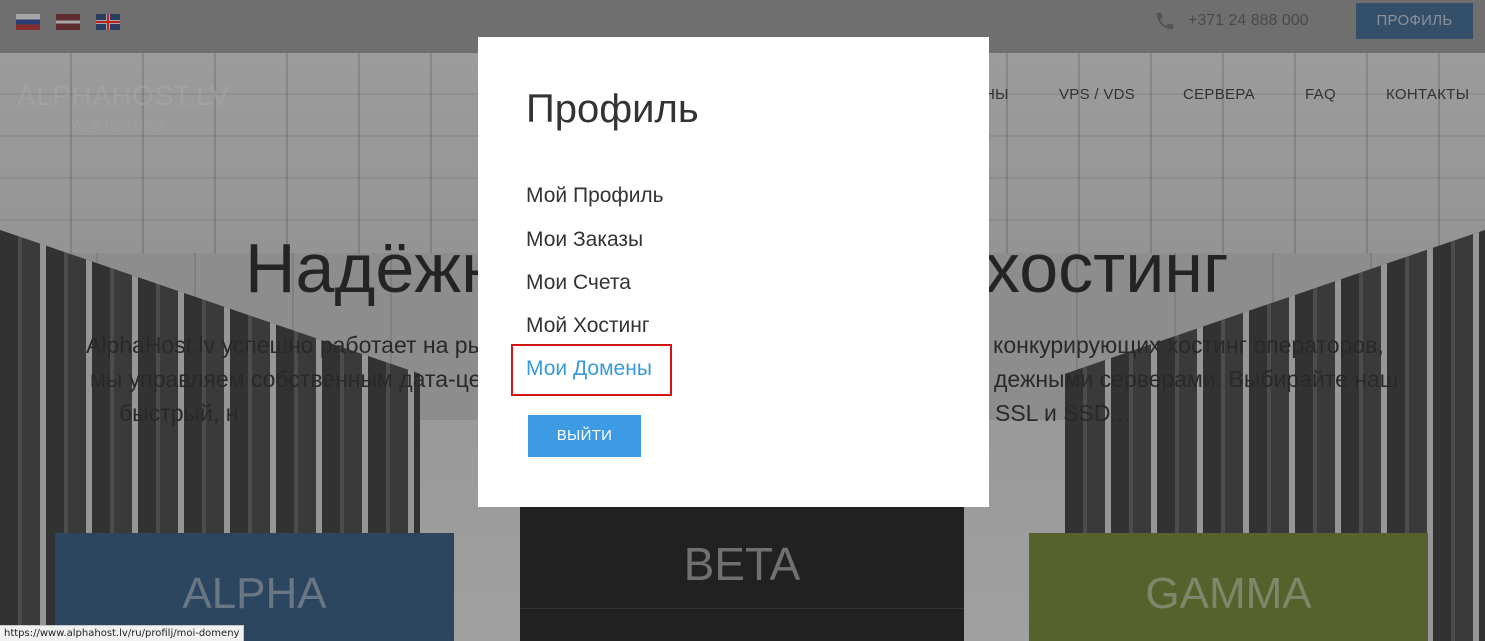  What do you see at coordinates (589, 369) in the screenshot?
I see `menu-link-my-domains: Мои Домены` at bounding box center [589, 369].